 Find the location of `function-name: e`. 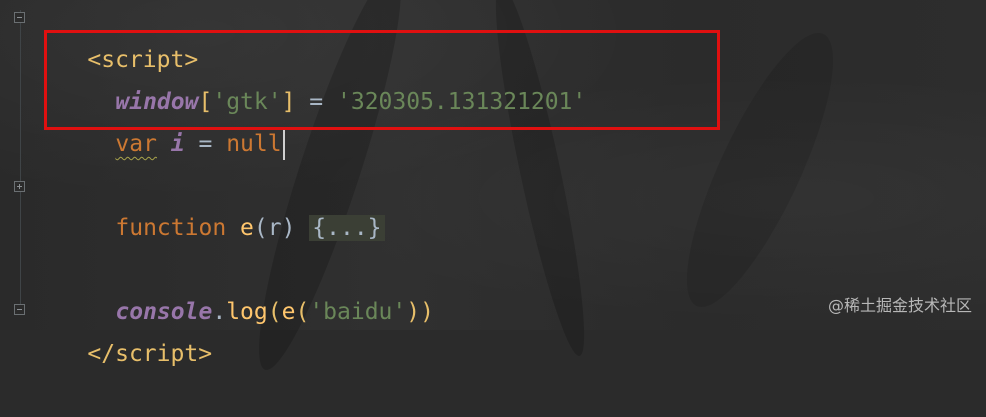

function-name: e is located at coordinates (247, 228).